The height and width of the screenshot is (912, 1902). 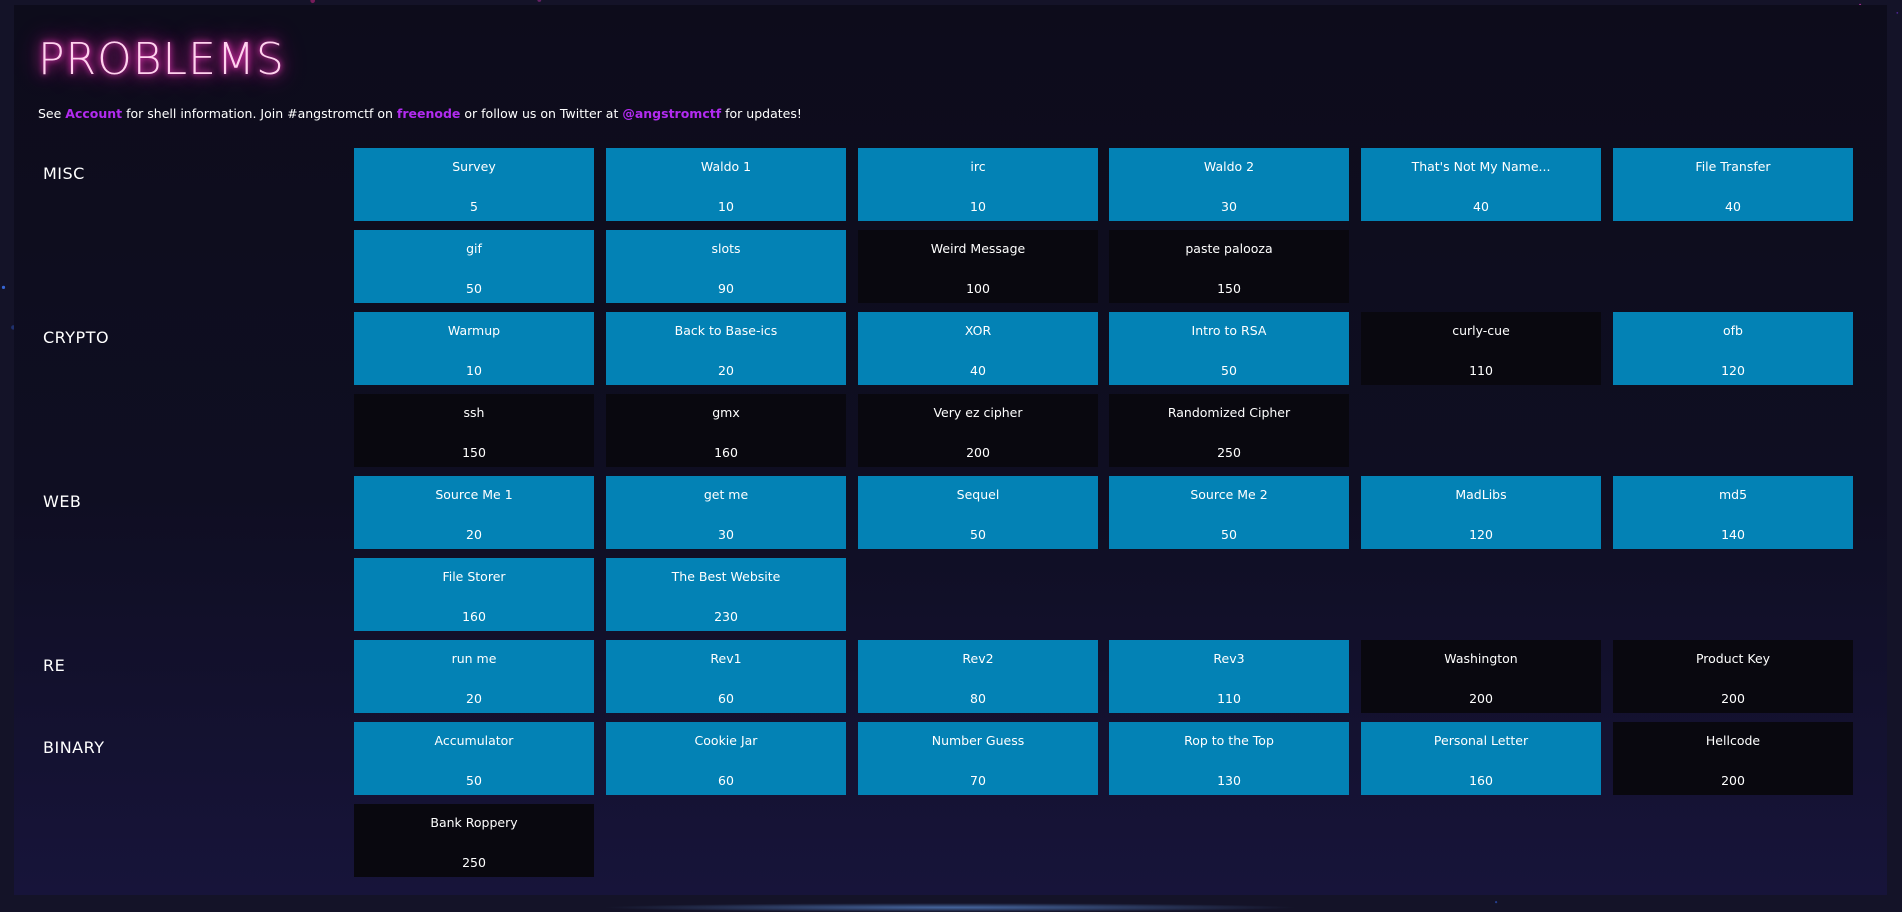 I want to click on category-label-re: RE, so click(x=54, y=665).